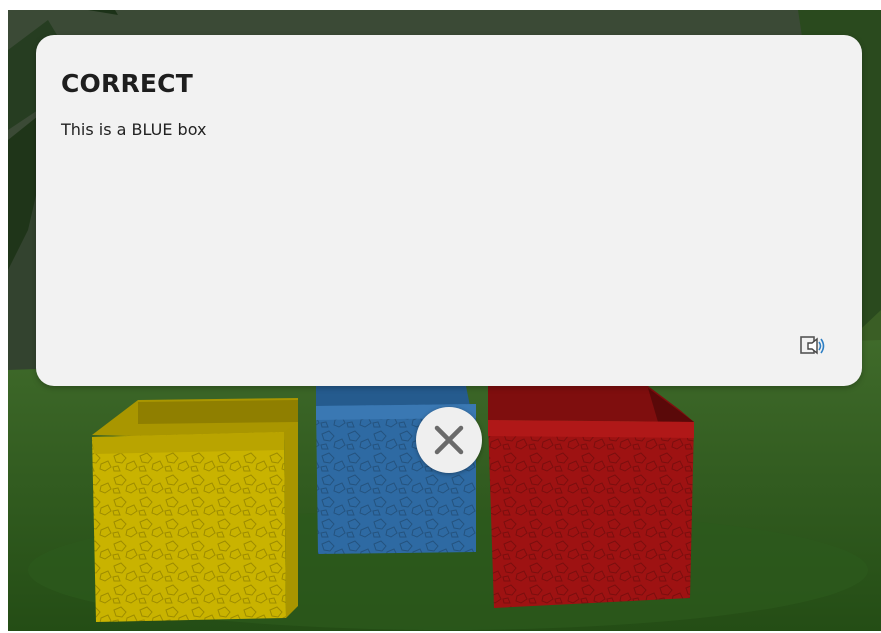 This screenshot has width=881, height=633. I want to click on feedback-message: This is a BLUE box, so click(134, 129).